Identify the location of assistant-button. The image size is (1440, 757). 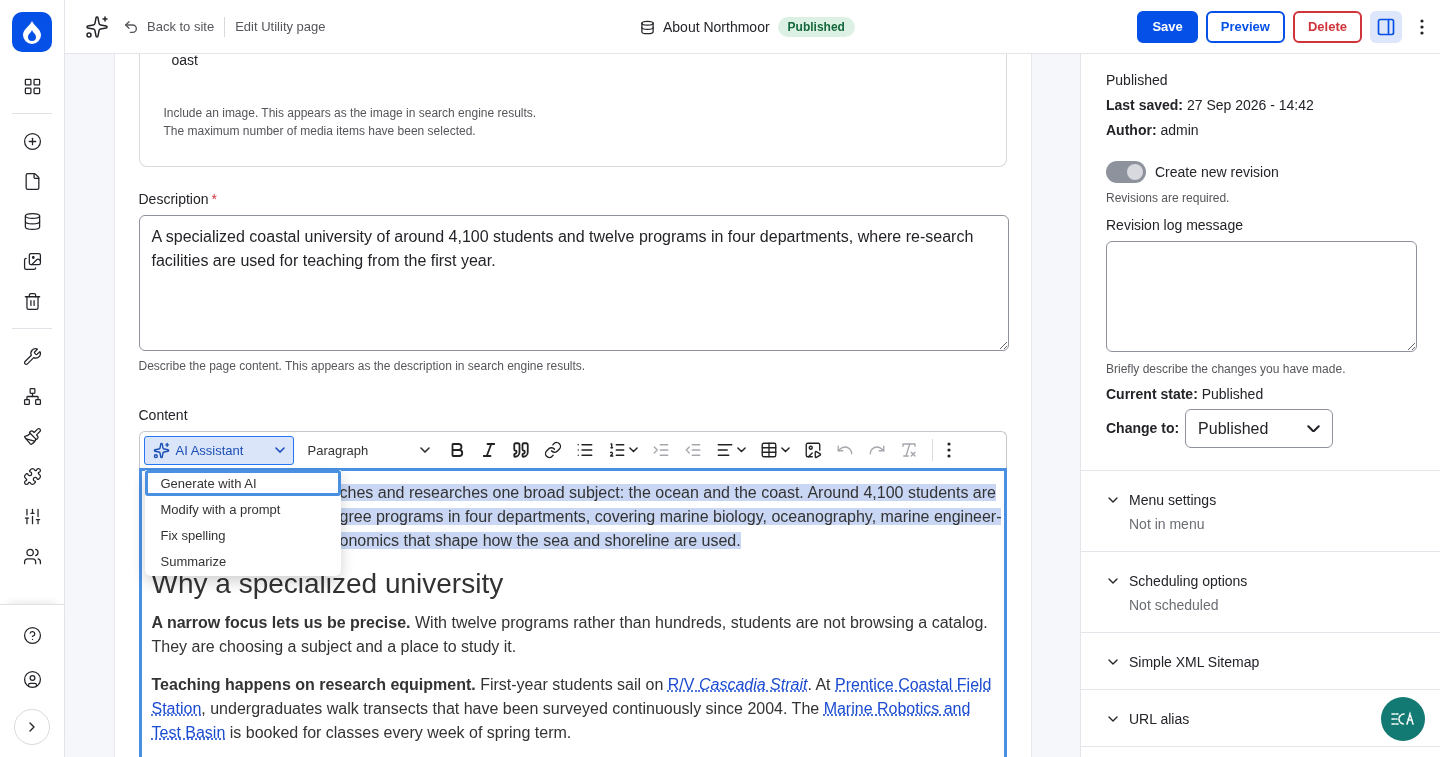
(1403, 719).